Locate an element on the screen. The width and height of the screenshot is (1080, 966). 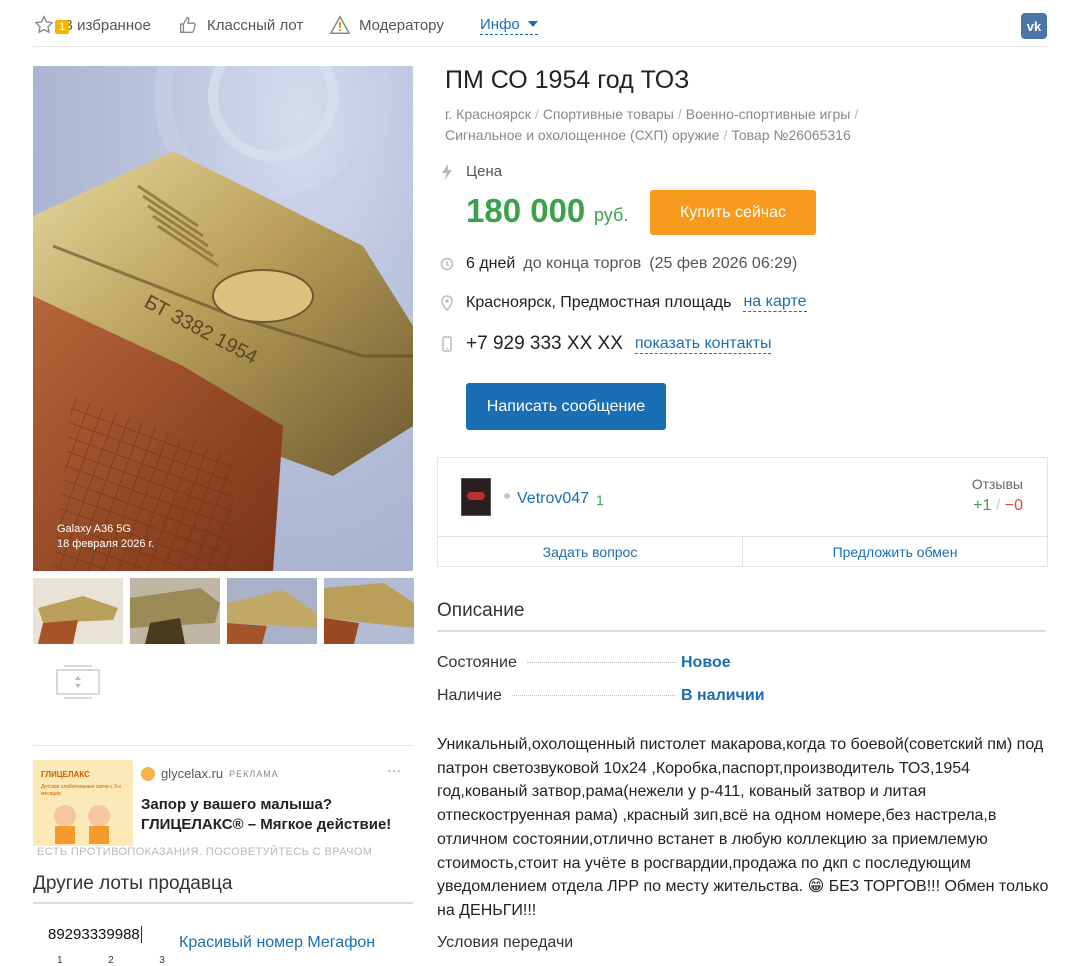
phone-row: +7 929 333 XX XX показать контакты is located at coordinates (606, 344).